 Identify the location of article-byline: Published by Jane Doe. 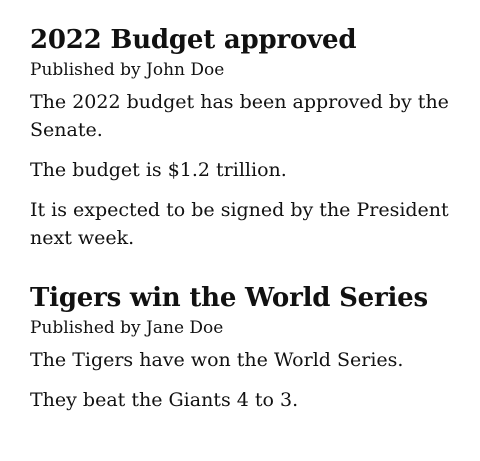
(127, 328).